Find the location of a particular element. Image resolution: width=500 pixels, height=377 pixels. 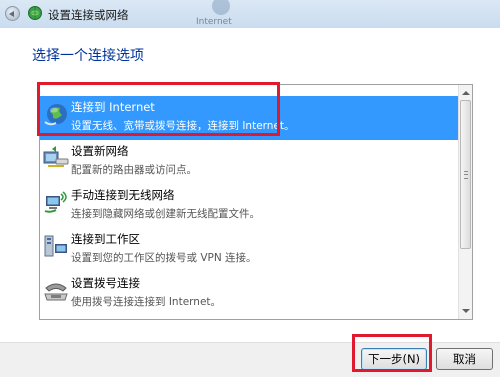

option-description: 配置新的路由器或访问点。 is located at coordinates (134, 170).